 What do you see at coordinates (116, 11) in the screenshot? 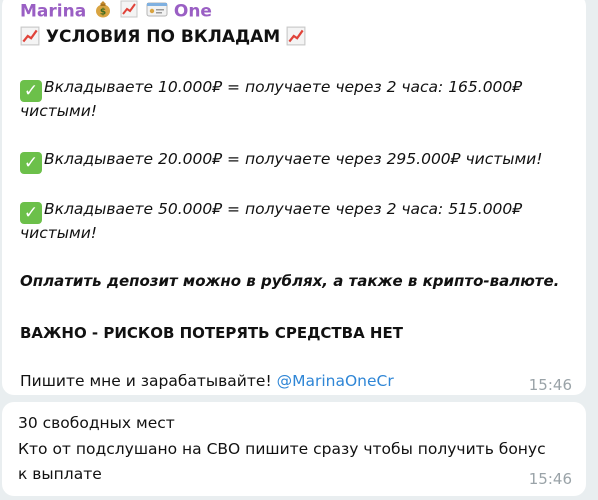
I see `sender-name: Marina $ One` at bounding box center [116, 11].